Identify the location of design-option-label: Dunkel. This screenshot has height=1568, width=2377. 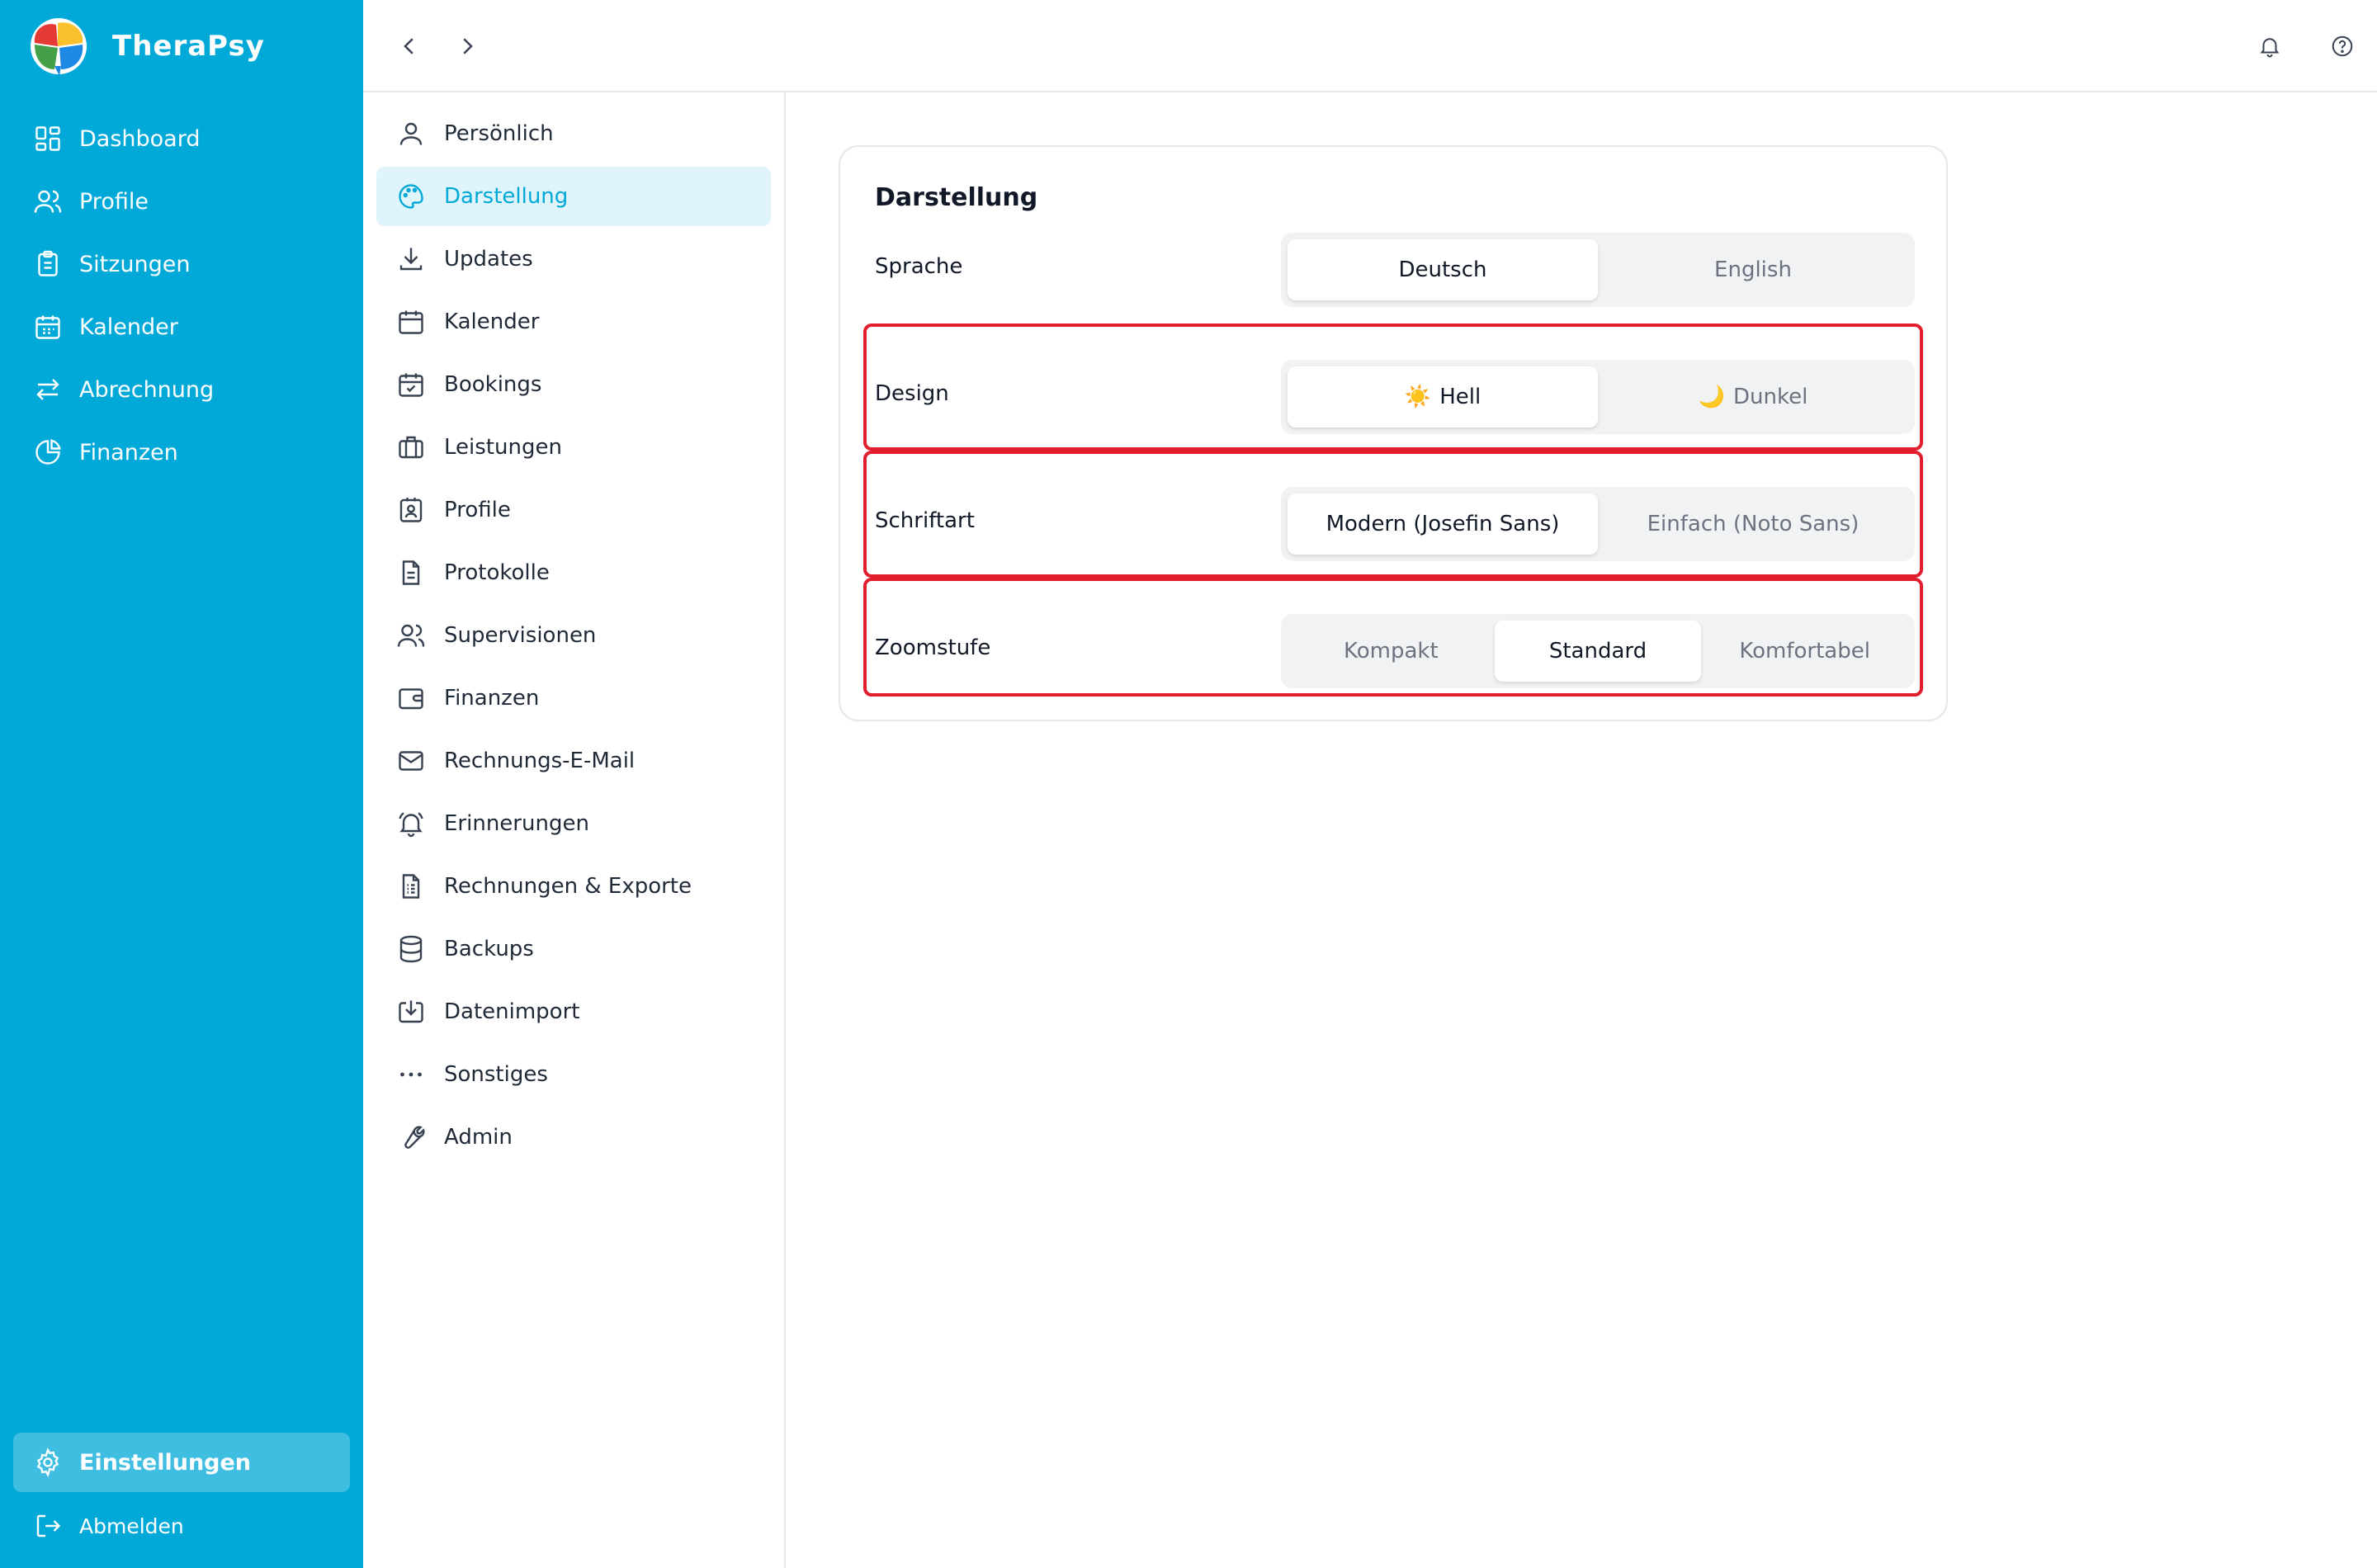
(1770, 397).